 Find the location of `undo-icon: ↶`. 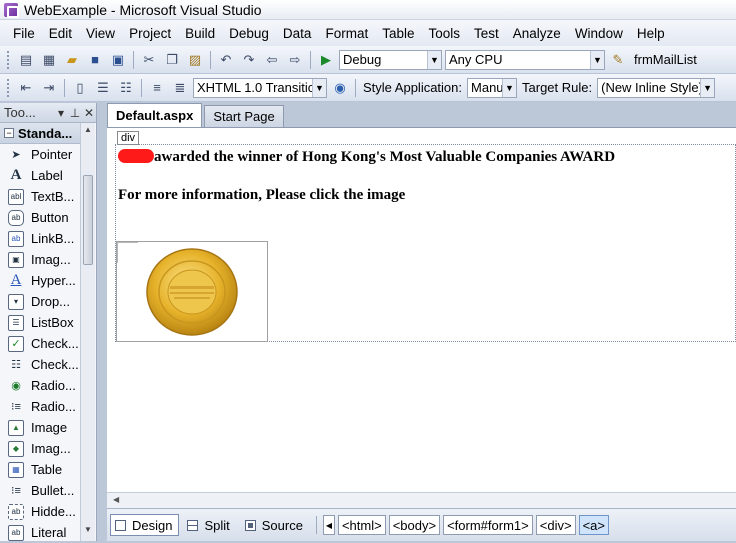

undo-icon: ↶ is located at coordinates (226, 60).